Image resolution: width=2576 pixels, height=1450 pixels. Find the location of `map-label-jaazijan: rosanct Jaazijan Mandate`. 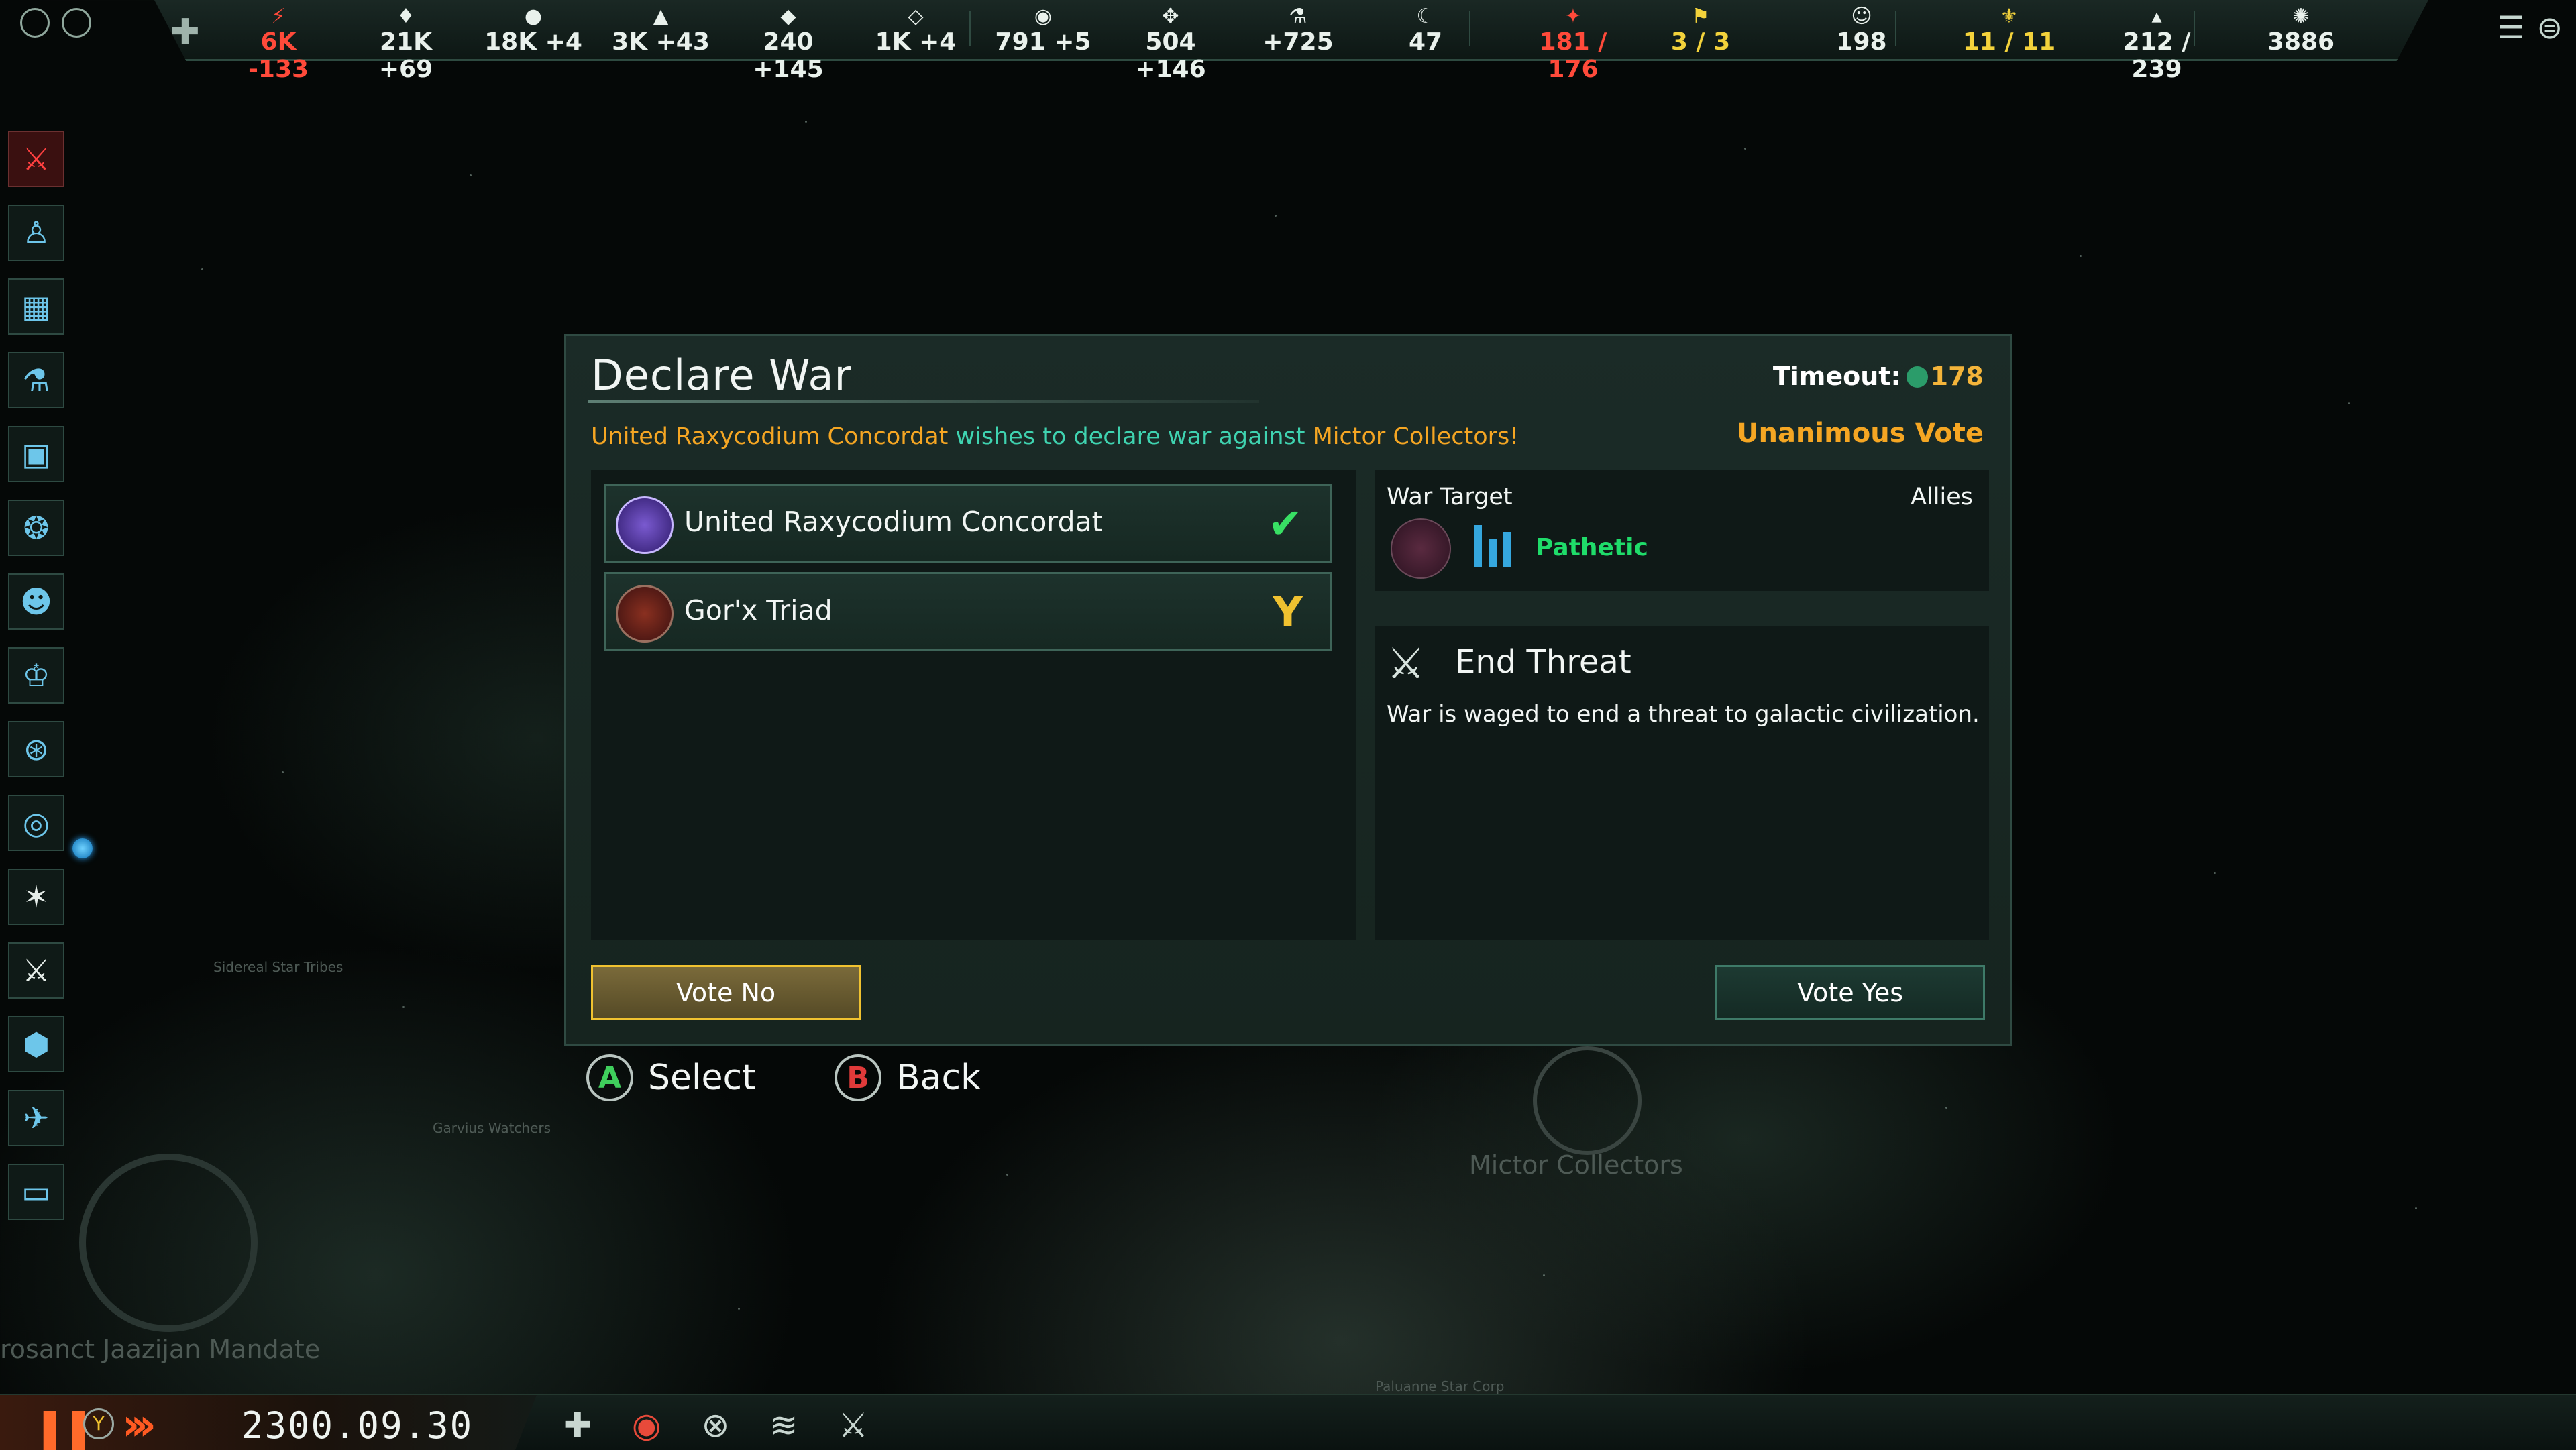

map-label-jaazijan: rosanct Jaazijan Mandate is located at coordinates (160, 1349).